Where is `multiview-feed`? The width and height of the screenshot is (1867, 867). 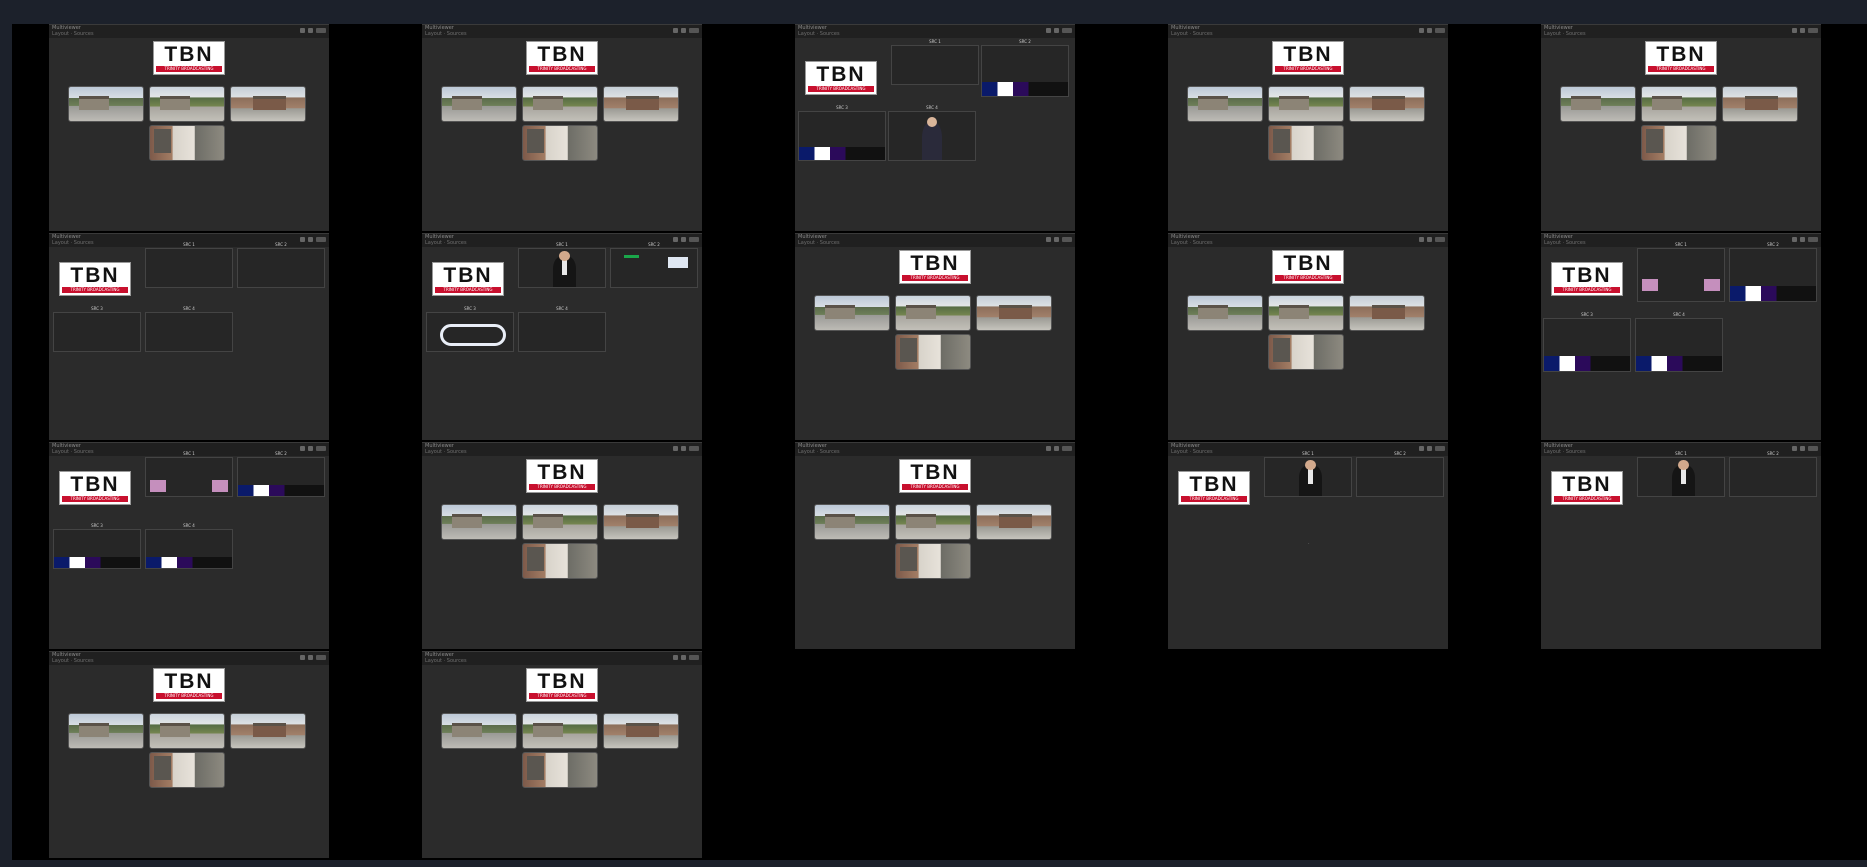 multiview-feed is located at coordinates (1773, 477).